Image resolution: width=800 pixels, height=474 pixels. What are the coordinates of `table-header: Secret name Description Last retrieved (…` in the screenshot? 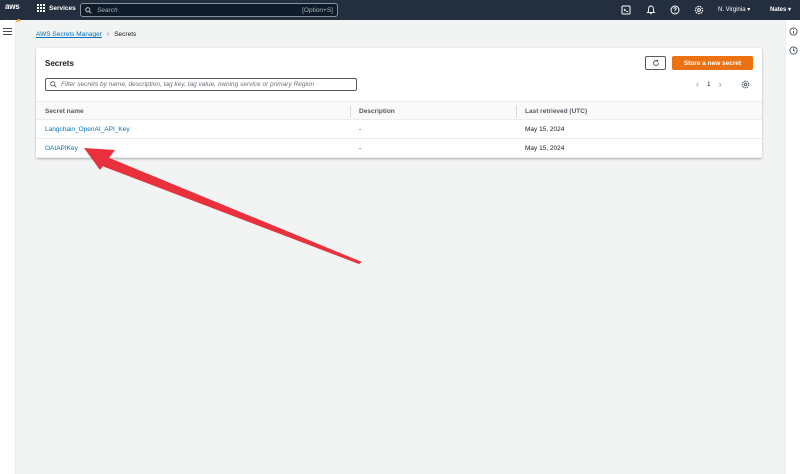 It's located at (399, 110).